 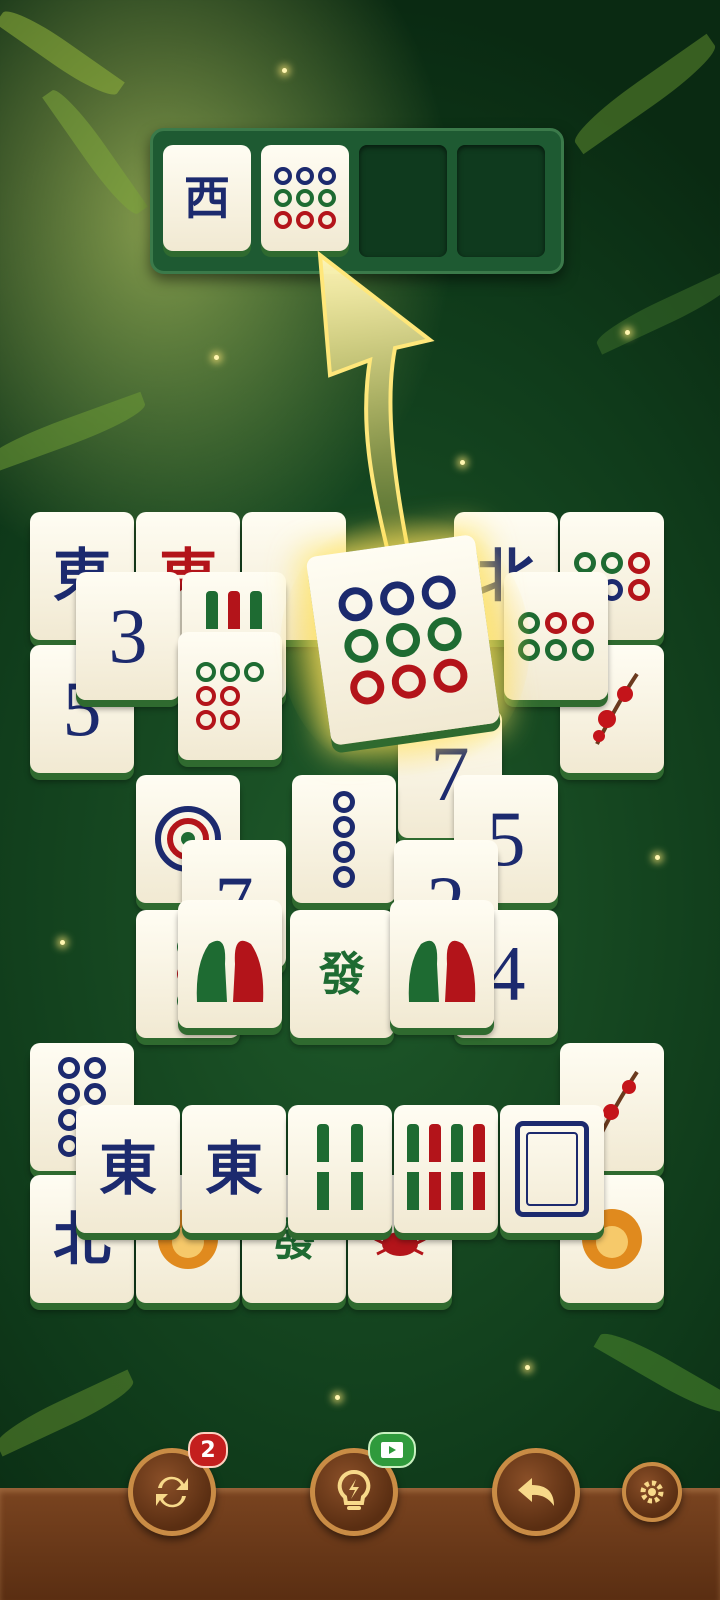 I want to click on white-dragon-frame, so click(x=552, y=1169).